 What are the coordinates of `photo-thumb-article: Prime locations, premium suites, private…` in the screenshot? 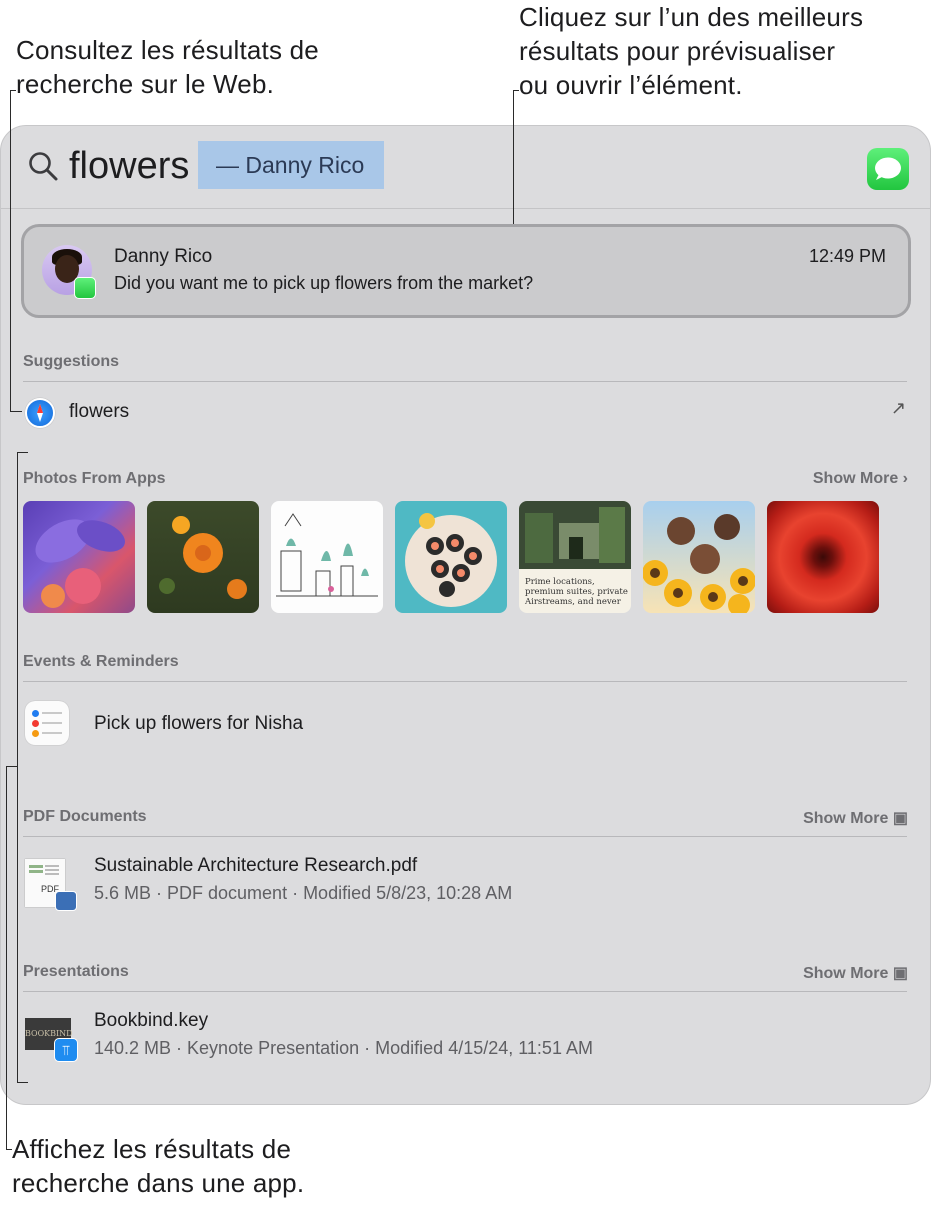 It's located at (575, 557).